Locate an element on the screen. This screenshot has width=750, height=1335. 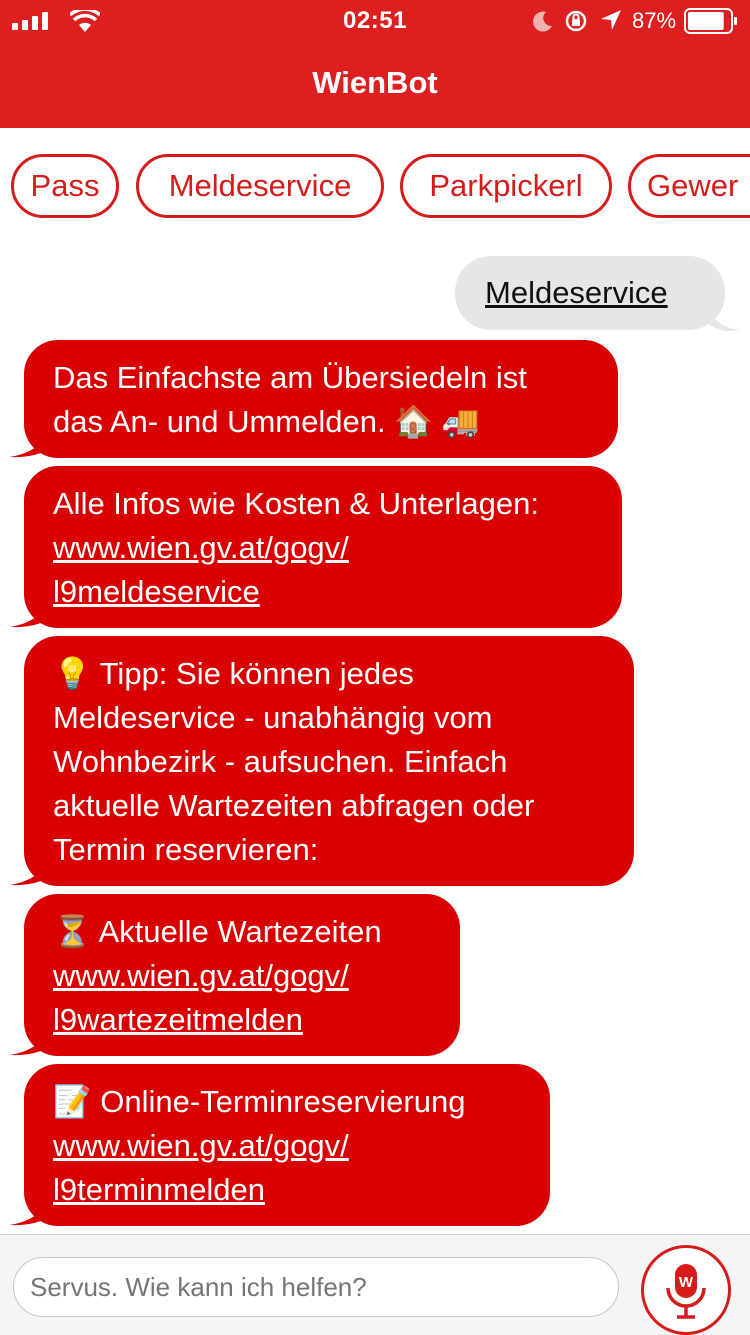
quick-reply-parkpickerl: Parkpickerl is located at coordinates (506, 186).